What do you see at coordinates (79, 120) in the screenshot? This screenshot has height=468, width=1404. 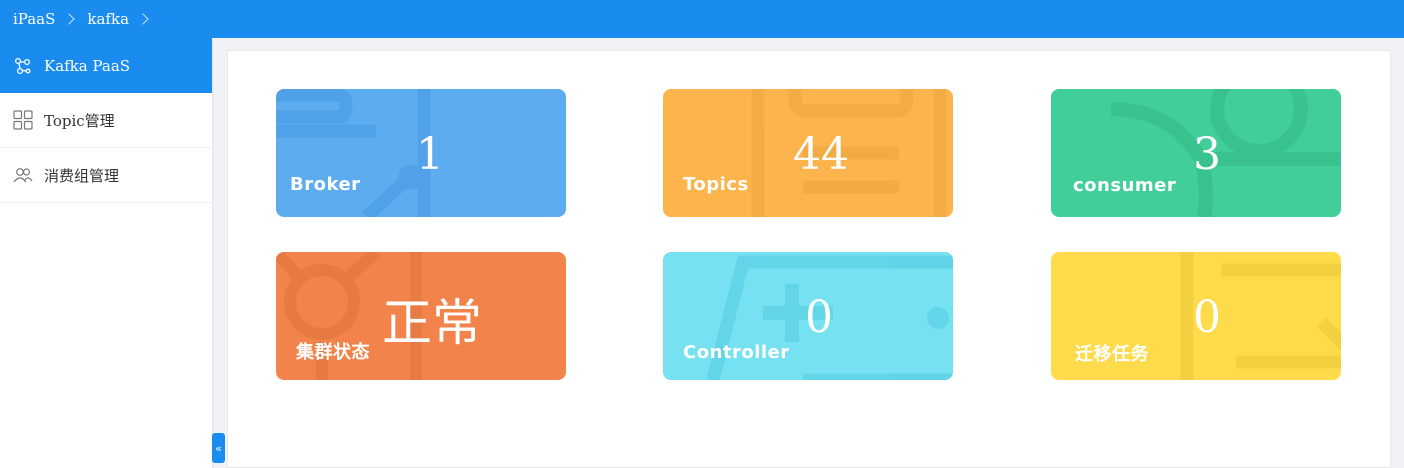 I see `sidebar-item-label: Topic管理` at bounding box center [79, 120].